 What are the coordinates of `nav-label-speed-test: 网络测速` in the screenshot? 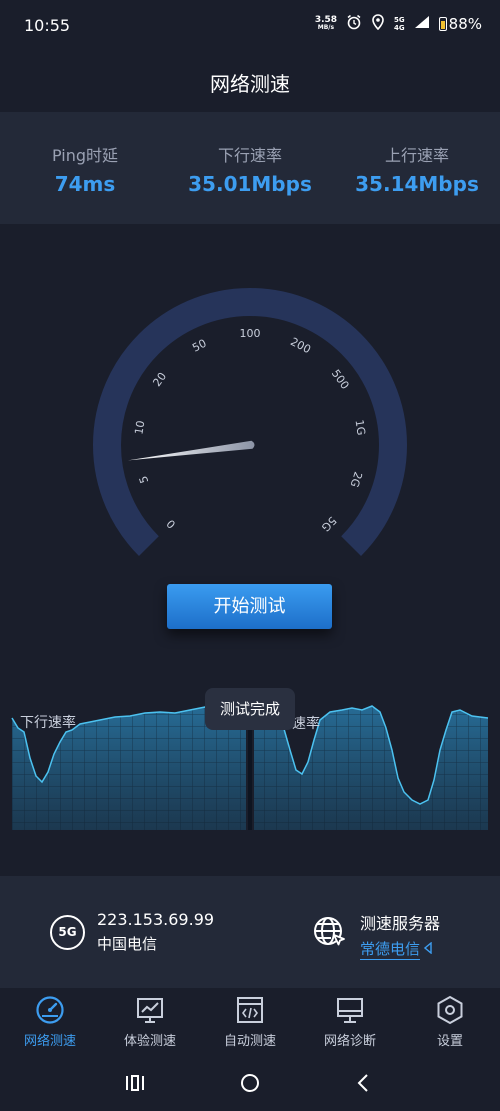 It's located at (49, 1041).